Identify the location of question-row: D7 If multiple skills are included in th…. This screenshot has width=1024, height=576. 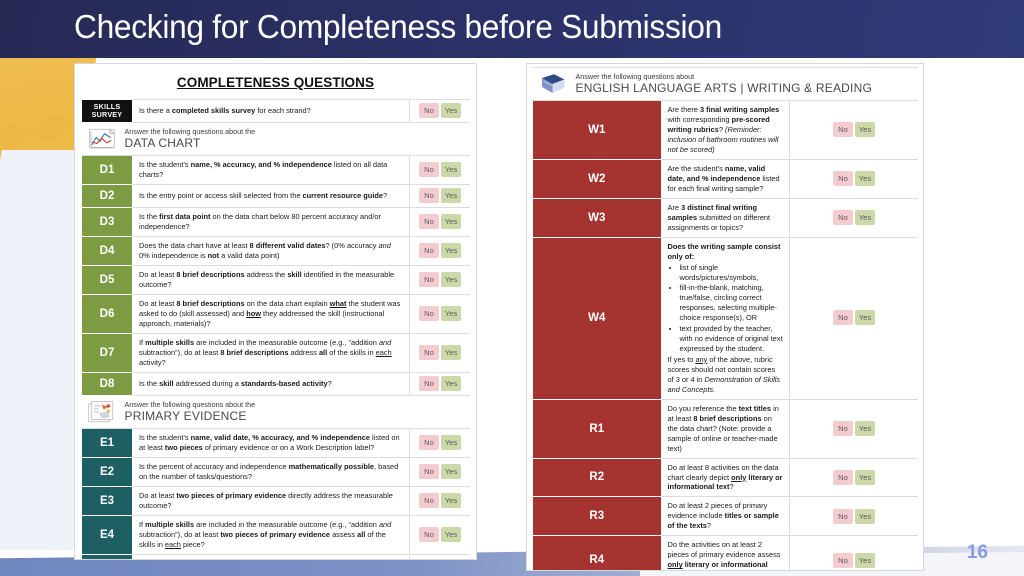
(275, 352).